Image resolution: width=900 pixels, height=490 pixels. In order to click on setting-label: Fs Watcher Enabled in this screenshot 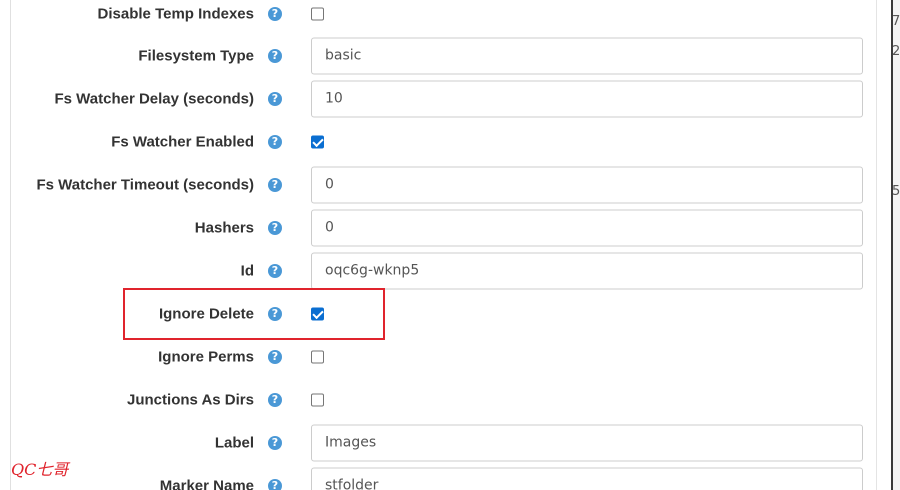, I will do `click(182, 142)`.